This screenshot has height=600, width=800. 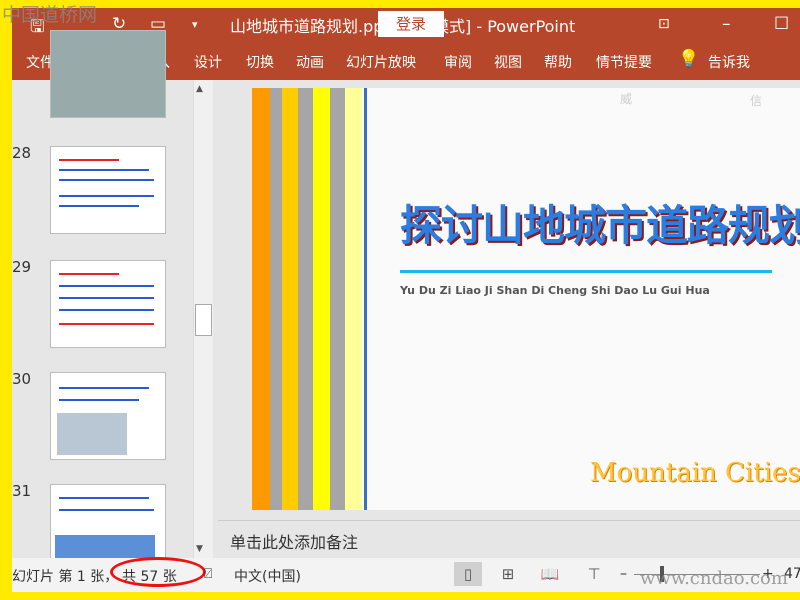 I want to click on maximize-icon: ☐, so click(x=781, y=24).